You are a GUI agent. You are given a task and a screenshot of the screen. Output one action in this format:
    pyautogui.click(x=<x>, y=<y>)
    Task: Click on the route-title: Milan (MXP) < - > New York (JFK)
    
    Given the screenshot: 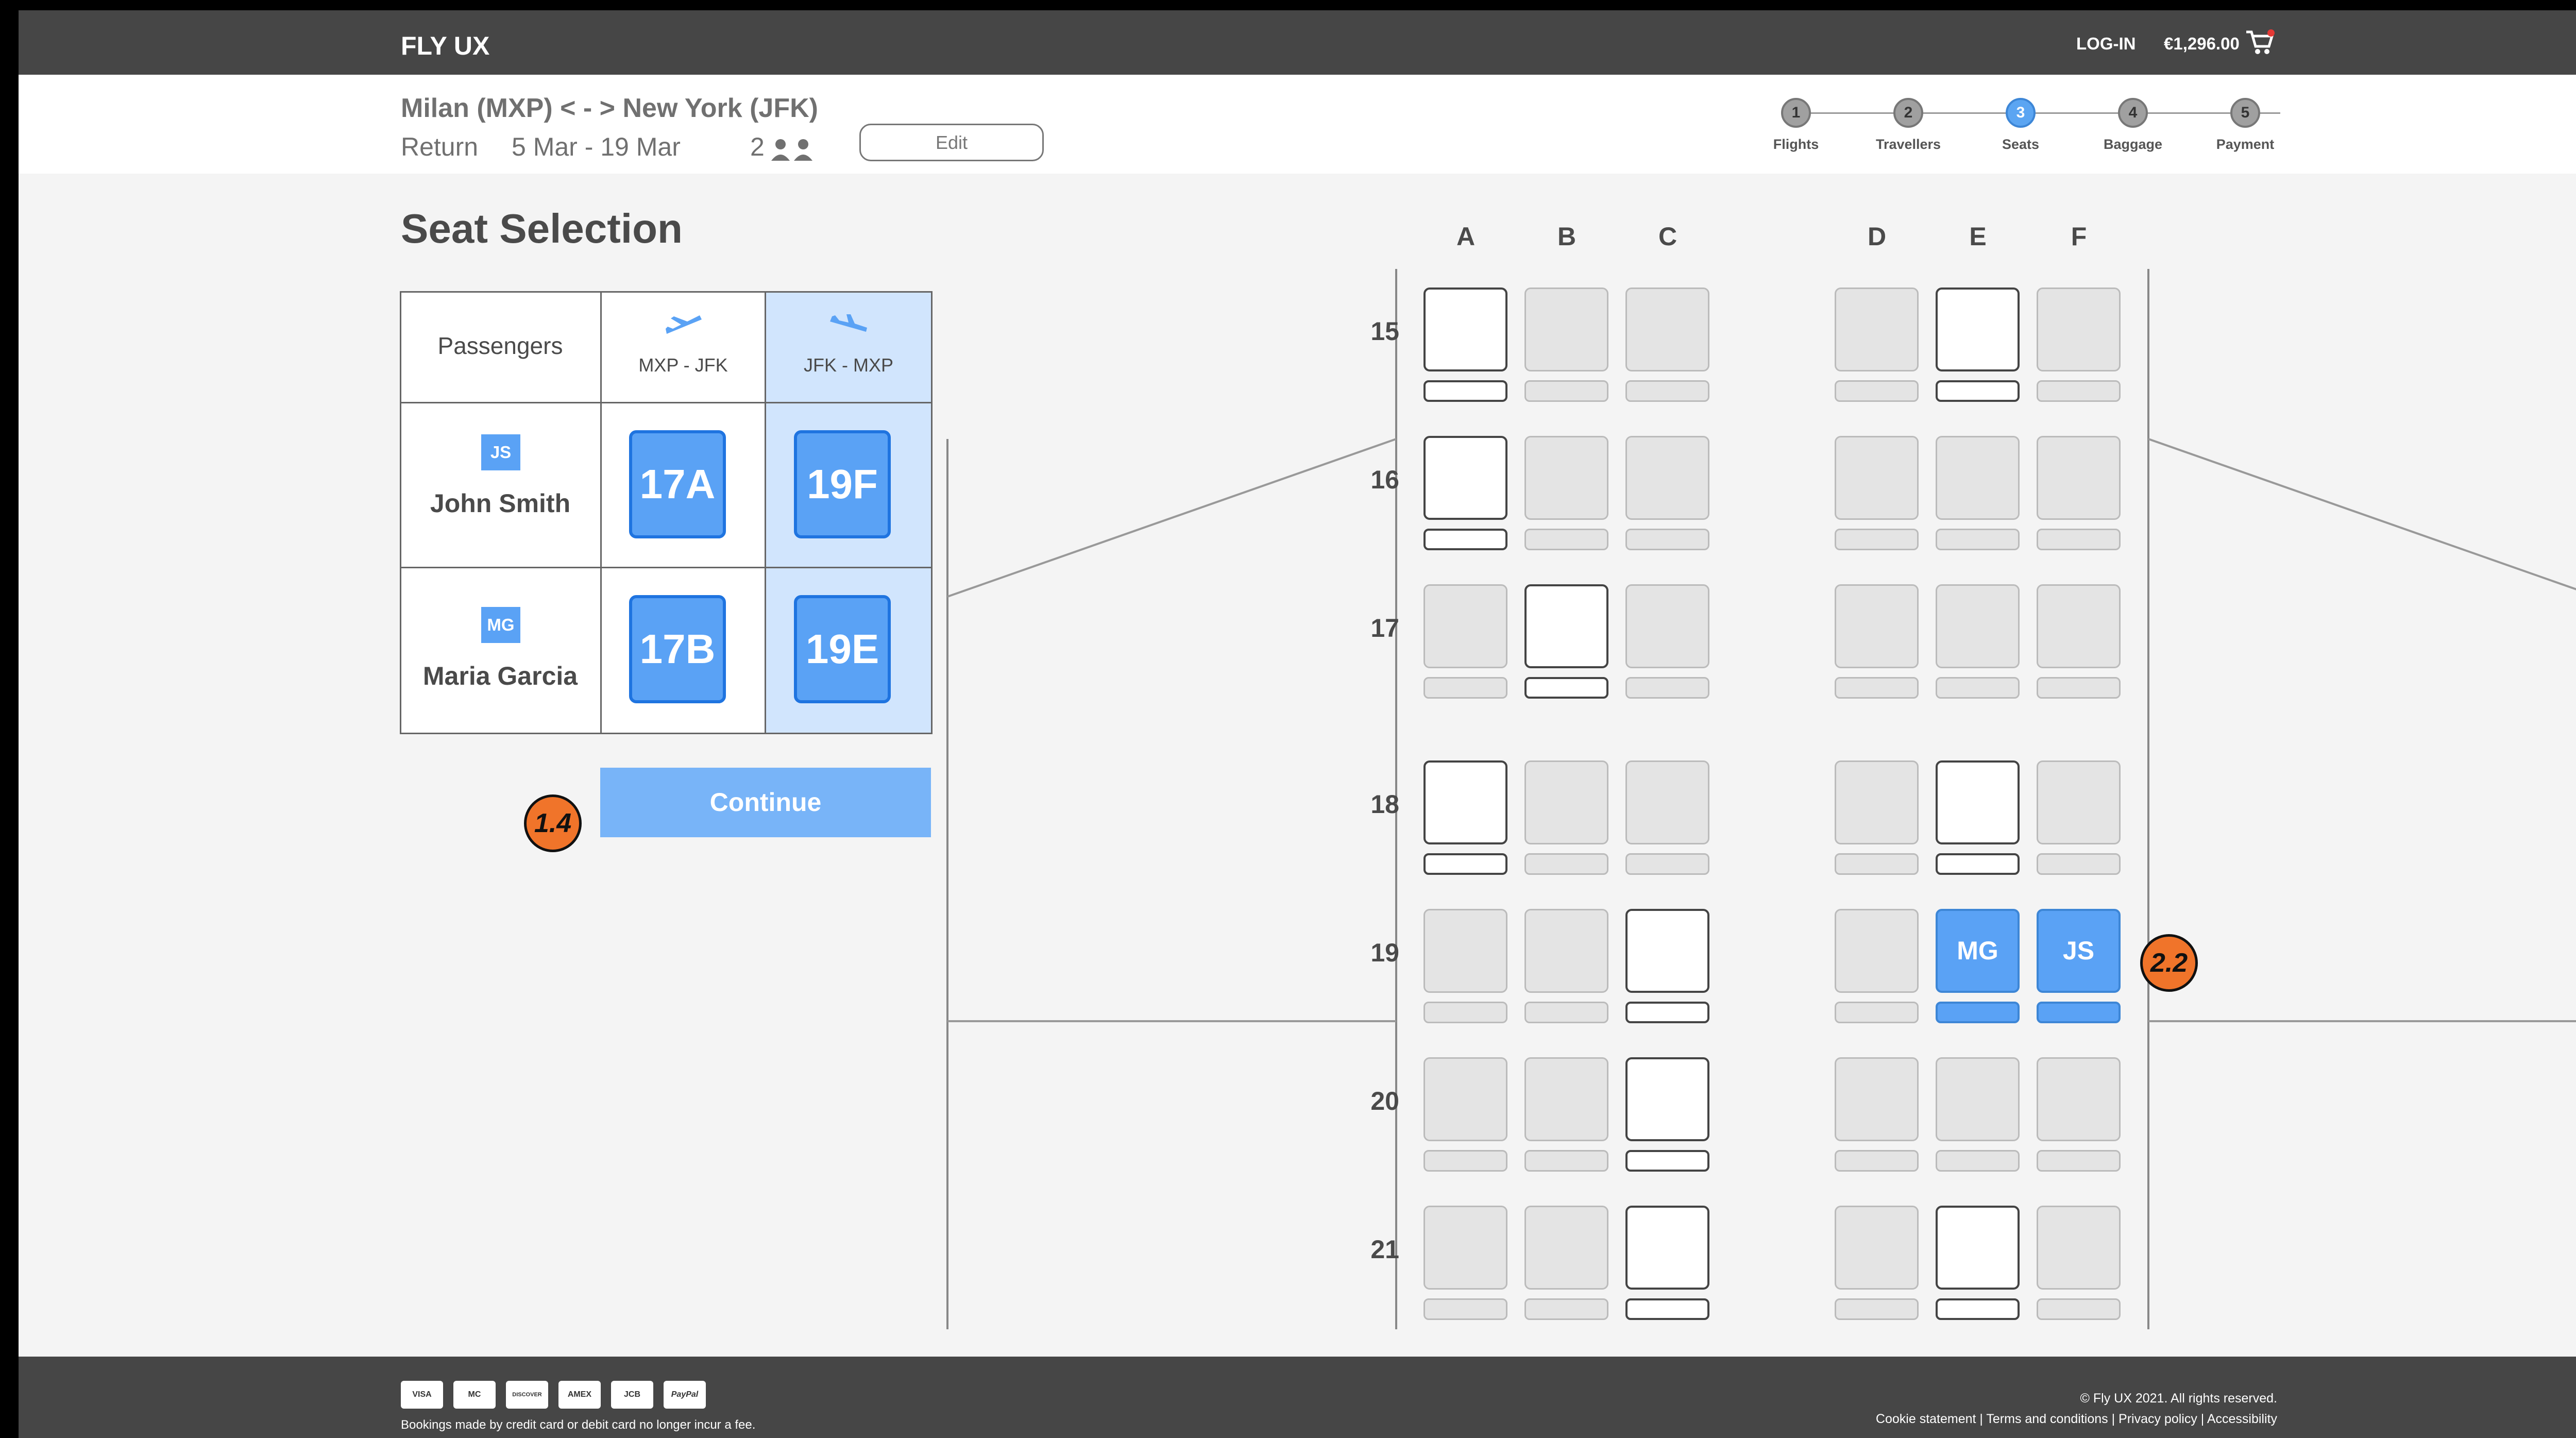 What is the action you would take?
    pyautogui.click(x=609, y=108)
    